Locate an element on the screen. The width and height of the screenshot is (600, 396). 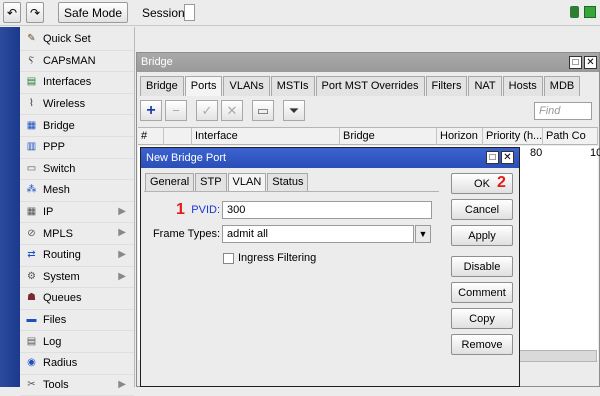
bridge-icon: ▦ is located at coordinates (31, 125).